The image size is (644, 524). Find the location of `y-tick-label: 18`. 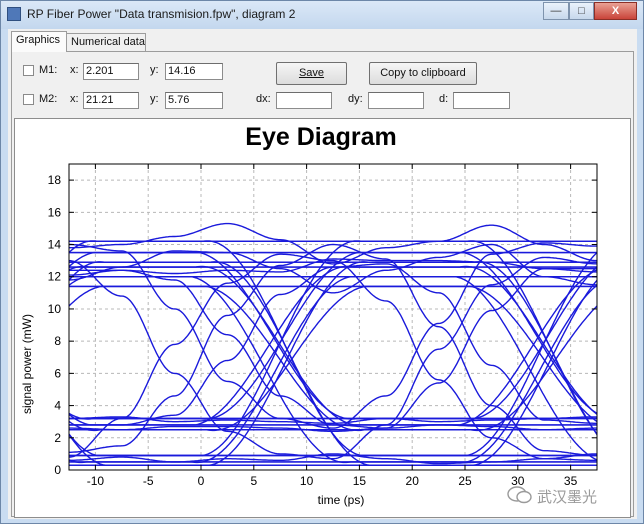

y-tick-label: 18 is located at coordinates (55, 180).